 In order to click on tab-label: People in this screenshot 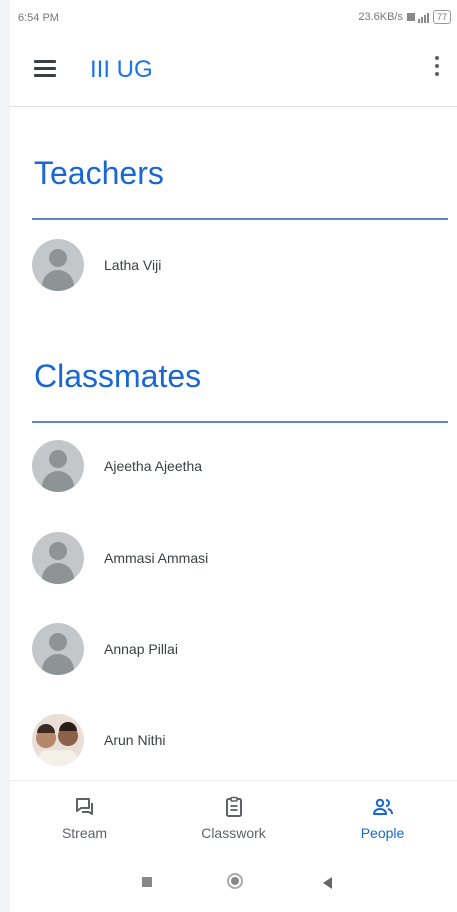, I will do `click(382, 833)`.